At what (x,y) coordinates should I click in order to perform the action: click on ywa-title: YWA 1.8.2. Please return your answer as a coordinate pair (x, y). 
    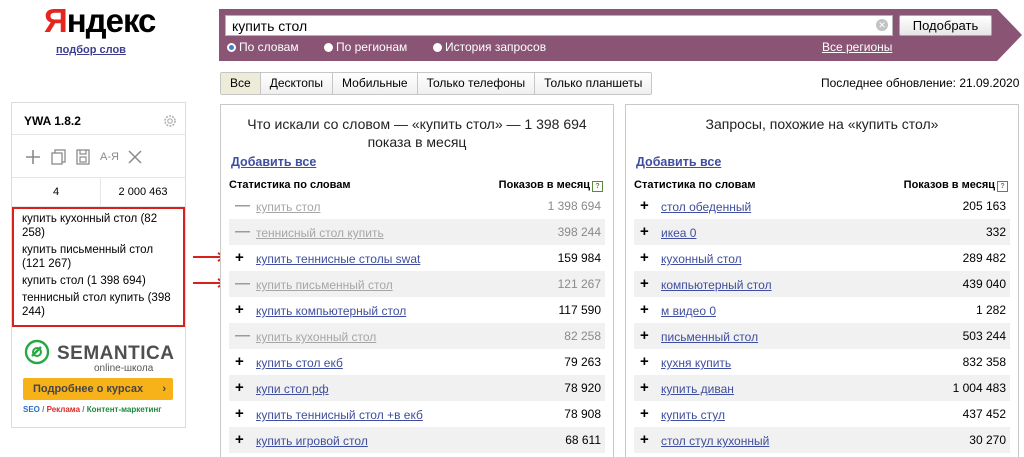
    Looking at the image, I should click on (52, 121).